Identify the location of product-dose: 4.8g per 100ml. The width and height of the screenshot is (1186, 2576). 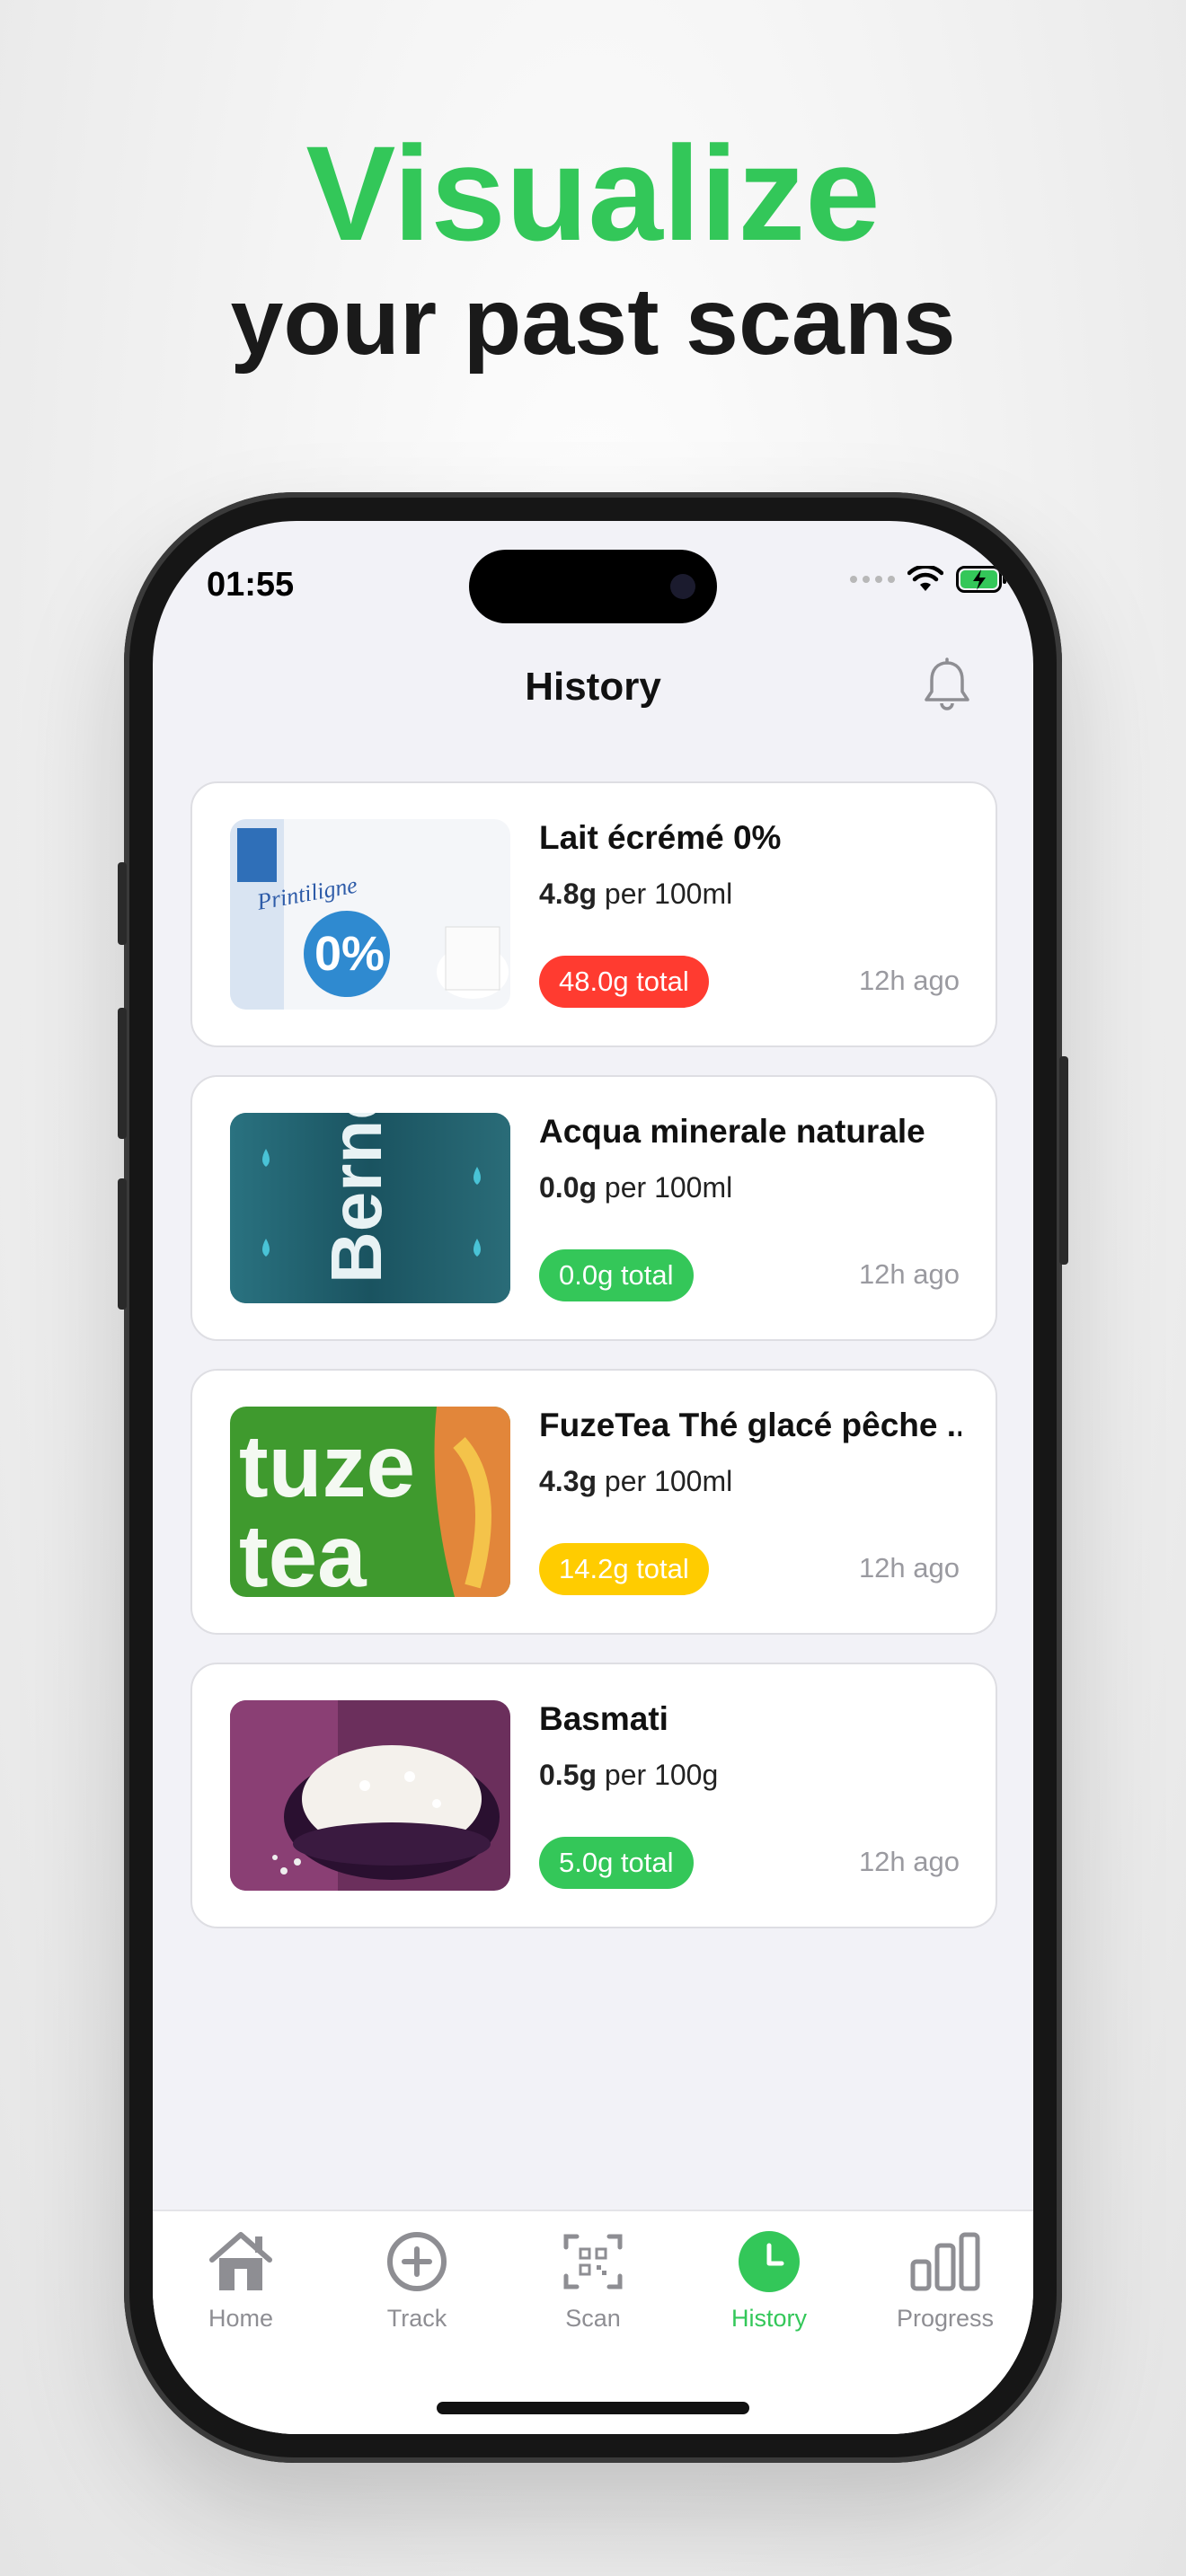
(635, 894).